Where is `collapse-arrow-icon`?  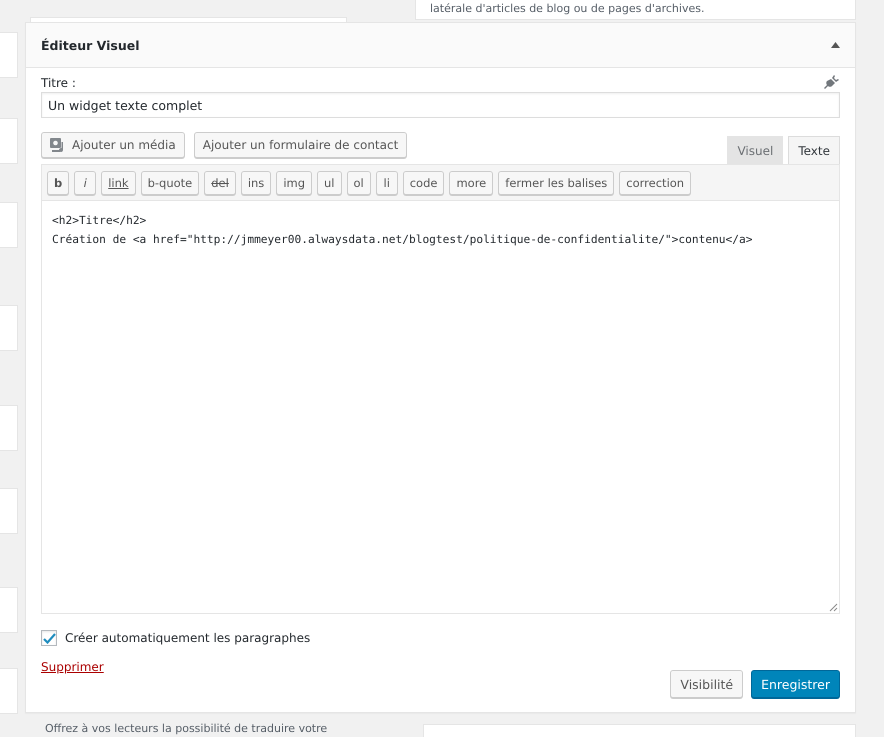 collapse-arrow-icon is located at coordinates (835, 45).